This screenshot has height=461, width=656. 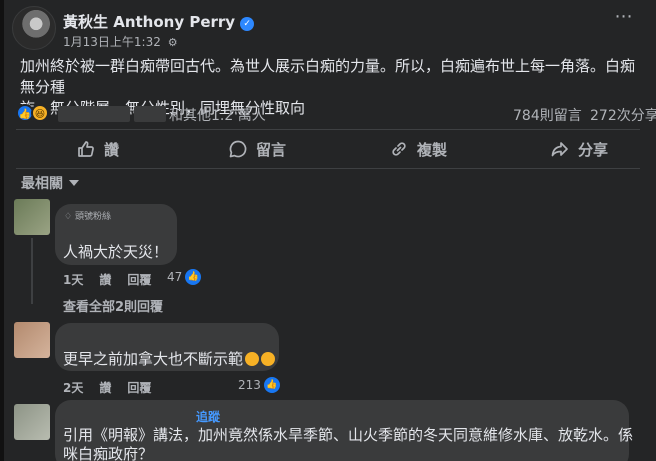 What do you see at coordinates (86, 149) in the screenshot?
I see `thumbs-up-icon` at bounding box center [86, 149].